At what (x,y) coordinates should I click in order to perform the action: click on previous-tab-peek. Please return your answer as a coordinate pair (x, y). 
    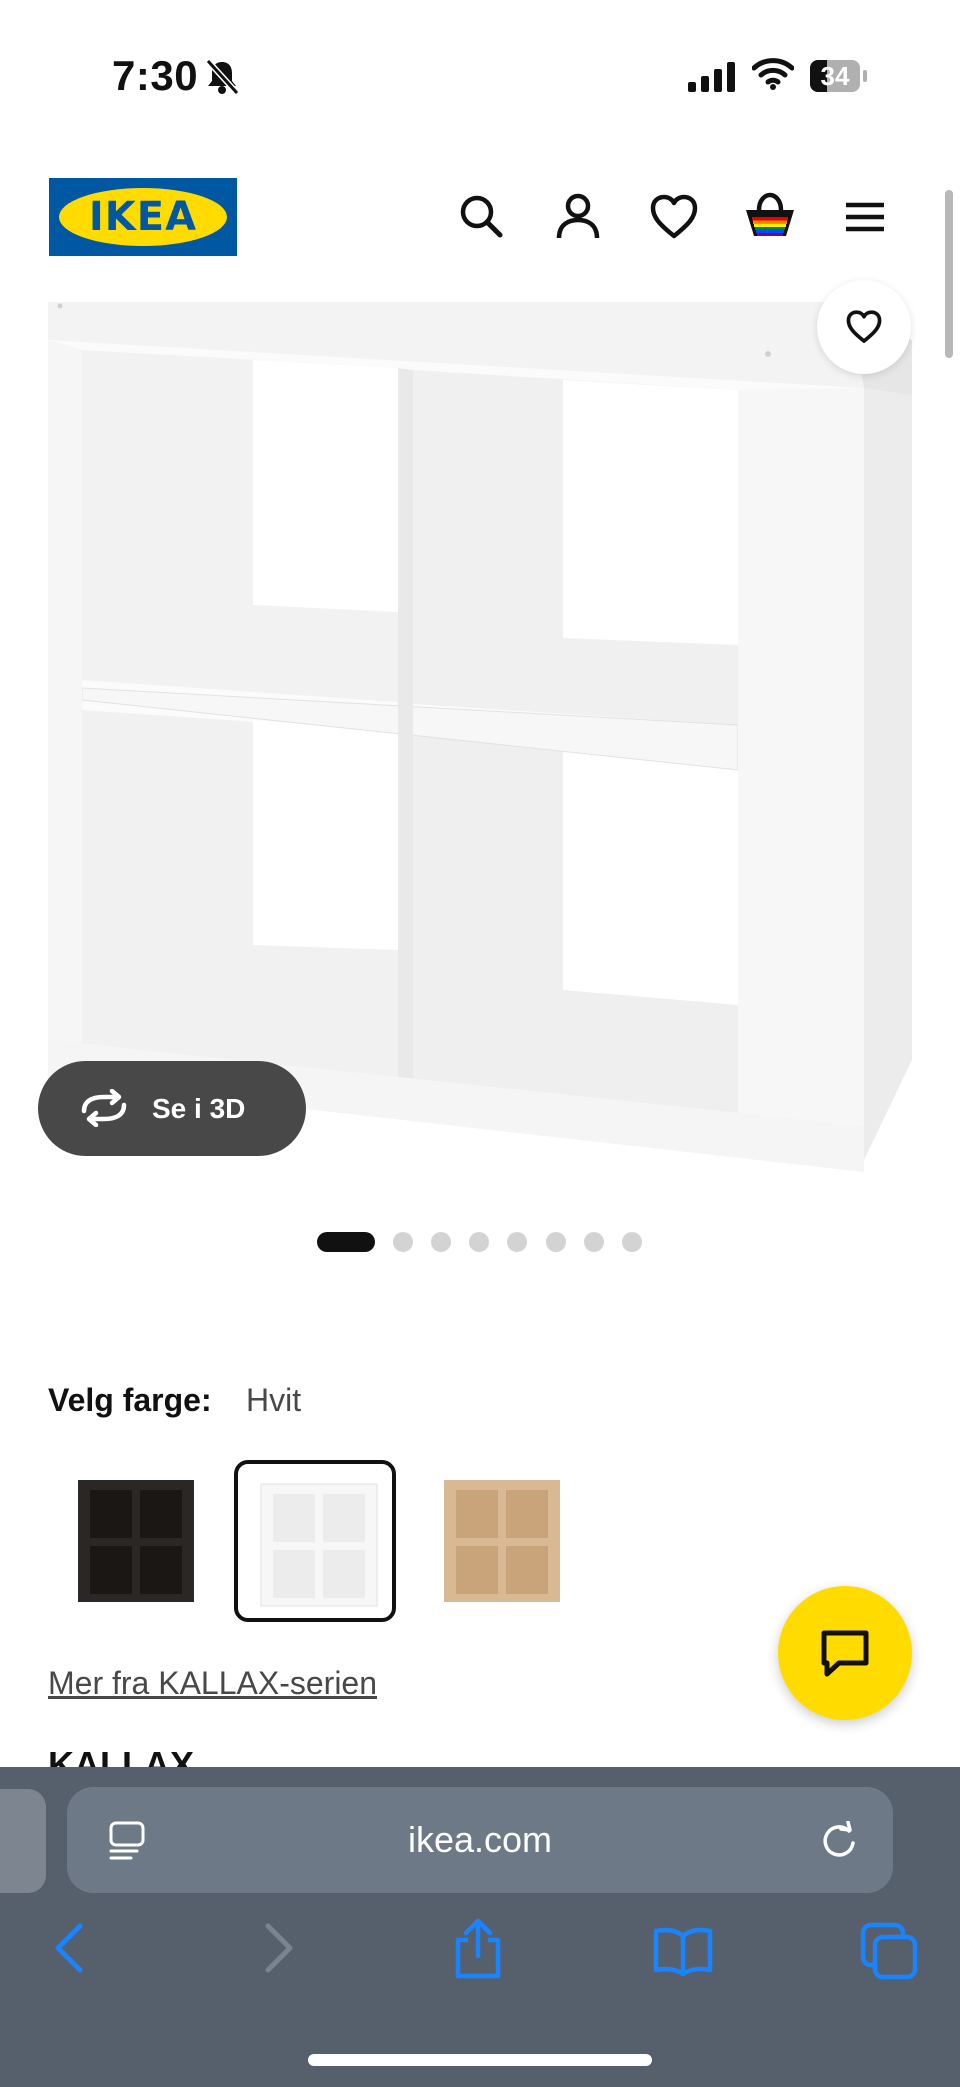
    Looking at the image, I should click on (23, 1841).